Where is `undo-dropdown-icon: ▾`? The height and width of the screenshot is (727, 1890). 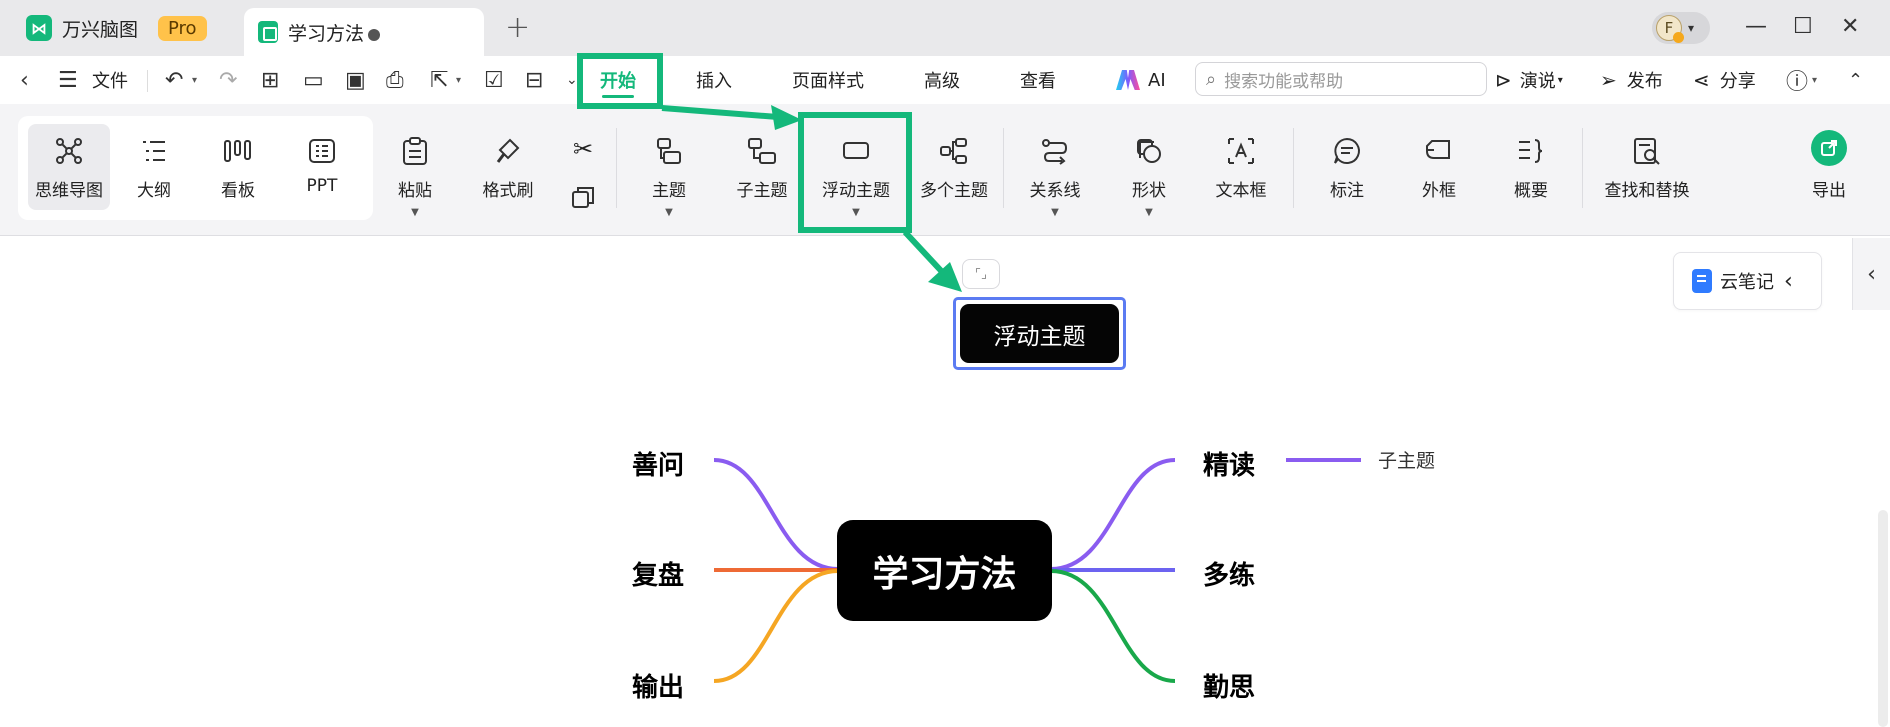 undo-dropdown-icon: ▾ is located at coordinates (194, 80).